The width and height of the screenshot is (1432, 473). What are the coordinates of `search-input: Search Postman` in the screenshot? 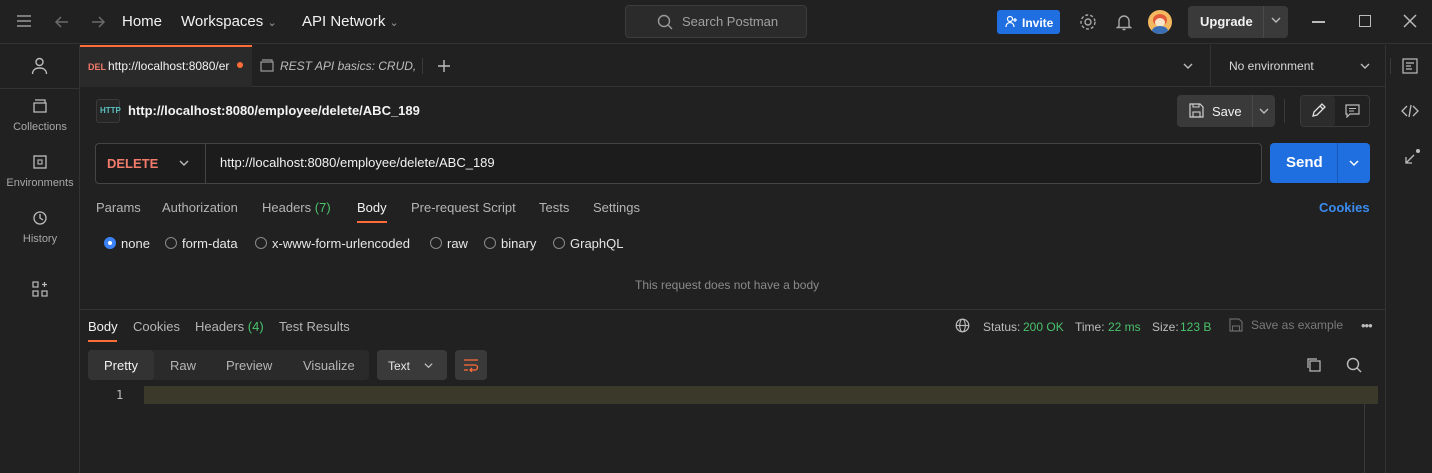 It's located at (716, 21).